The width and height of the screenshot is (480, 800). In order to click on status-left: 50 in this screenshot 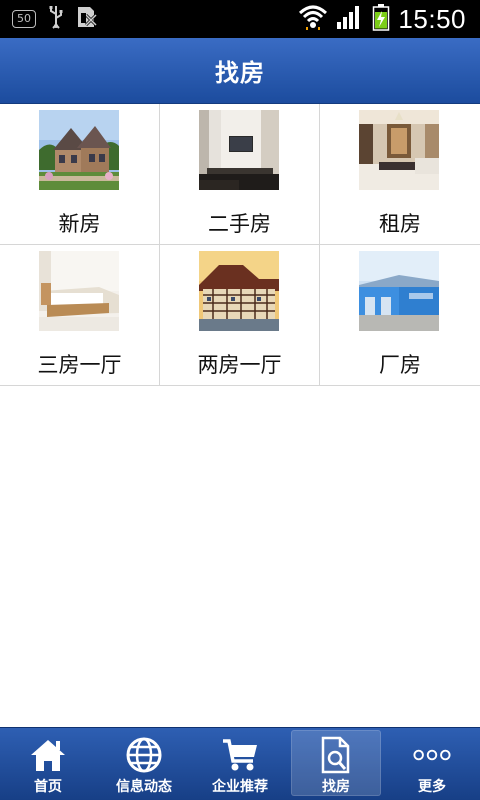, I will do `click(55, 19)`.